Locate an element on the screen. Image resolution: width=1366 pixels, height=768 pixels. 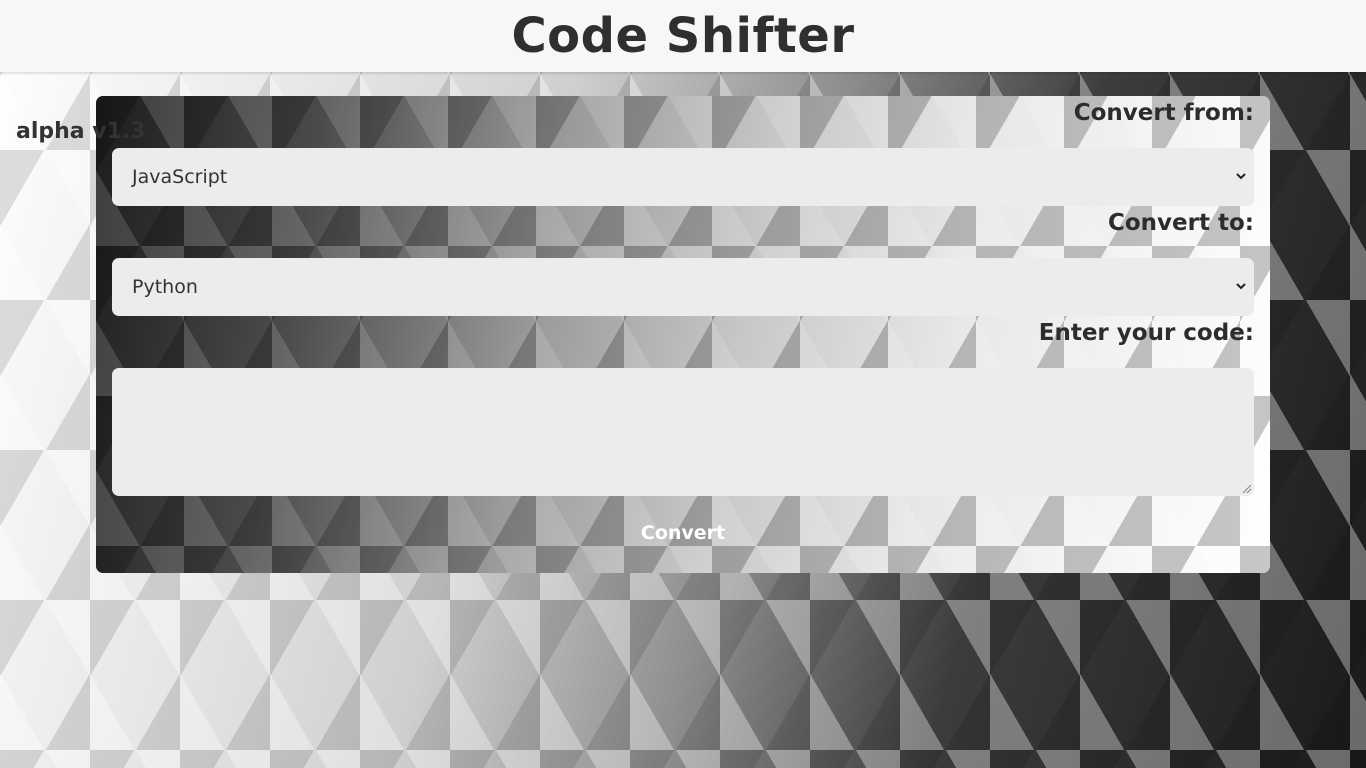
page-title: Code Shifter is located at coordinates (683, 36).